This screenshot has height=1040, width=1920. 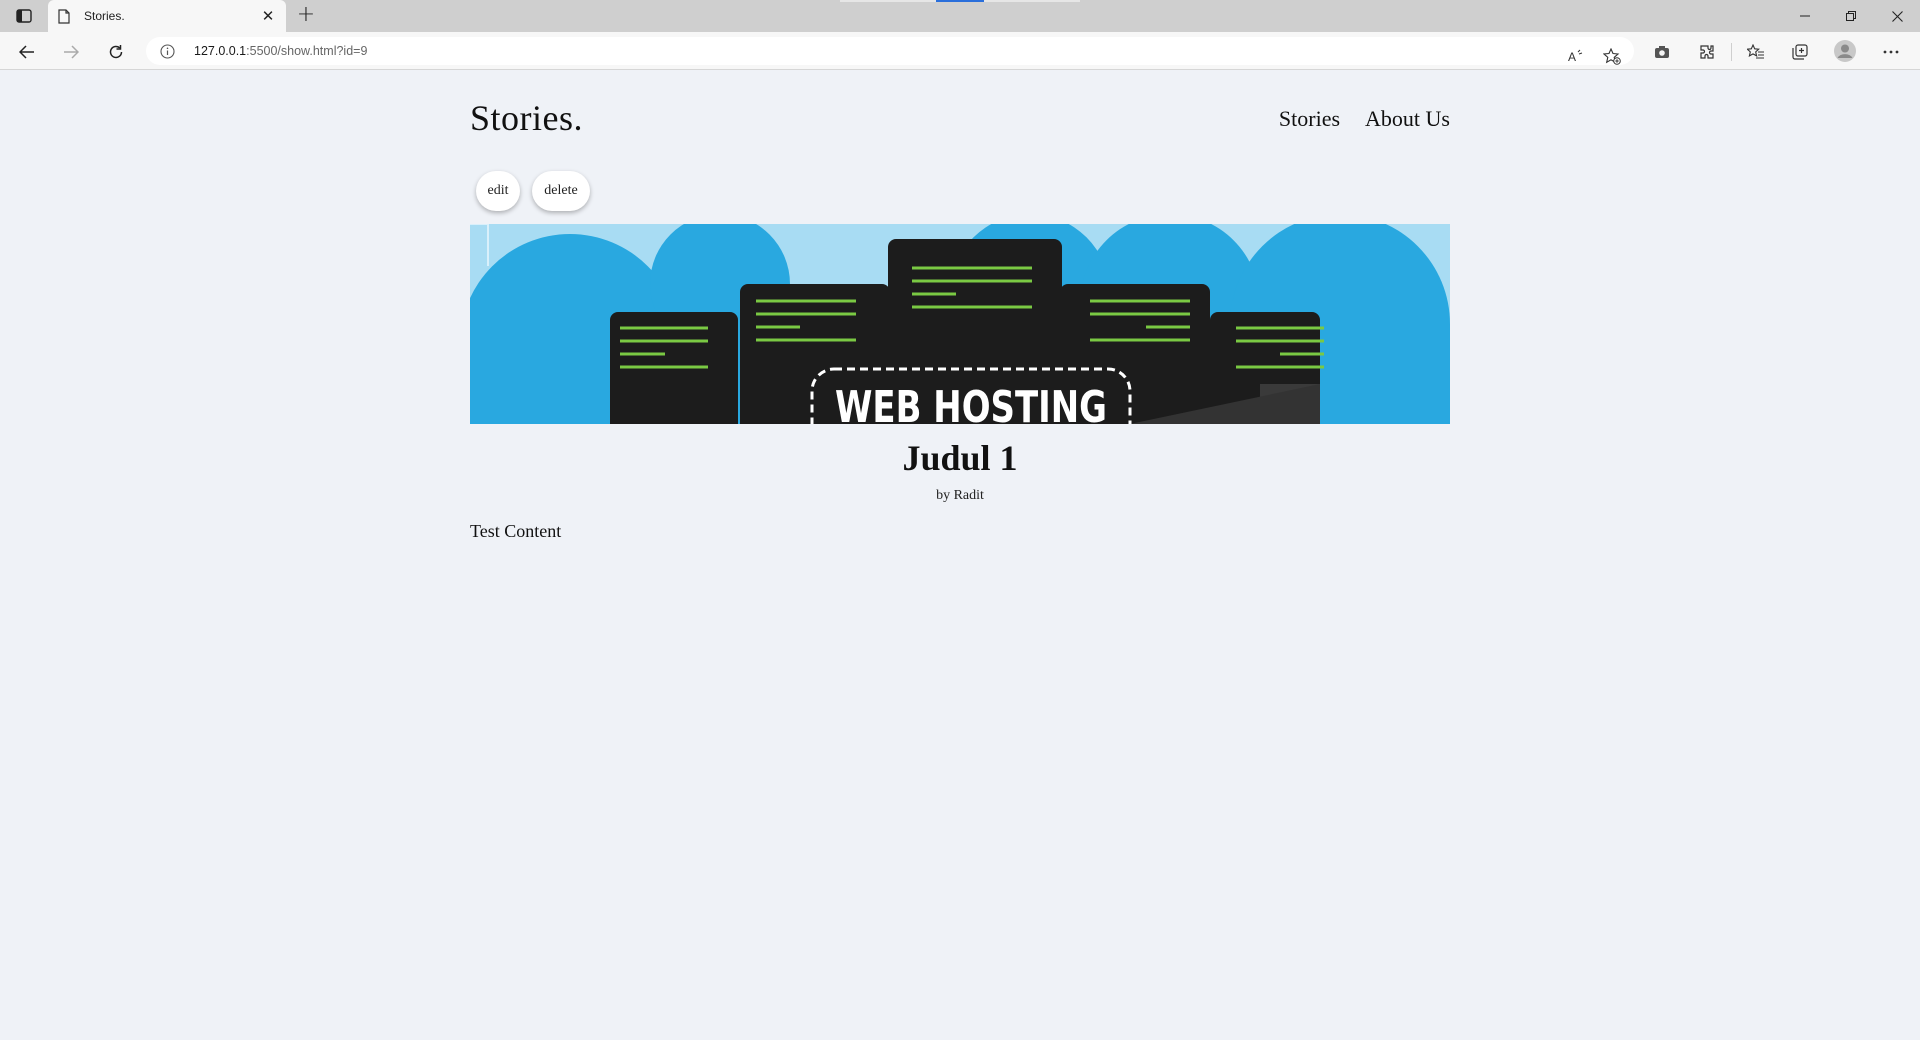 I want to click on delete-button: delete, so click(x=561, y=191).